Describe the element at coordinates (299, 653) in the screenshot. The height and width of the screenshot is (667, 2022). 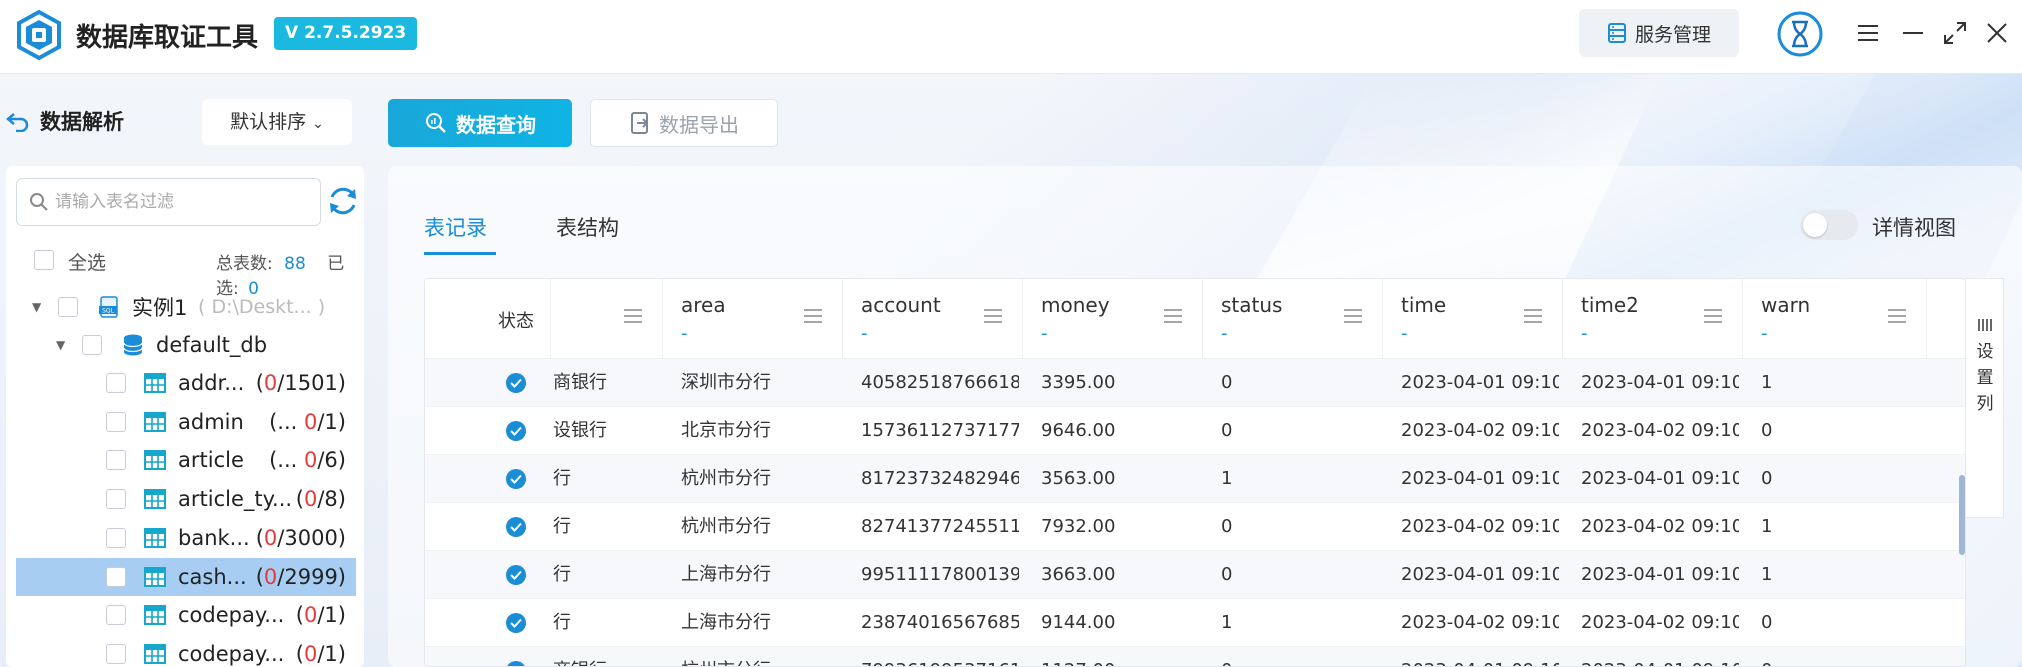
I see `table-count-open: (` at that location.